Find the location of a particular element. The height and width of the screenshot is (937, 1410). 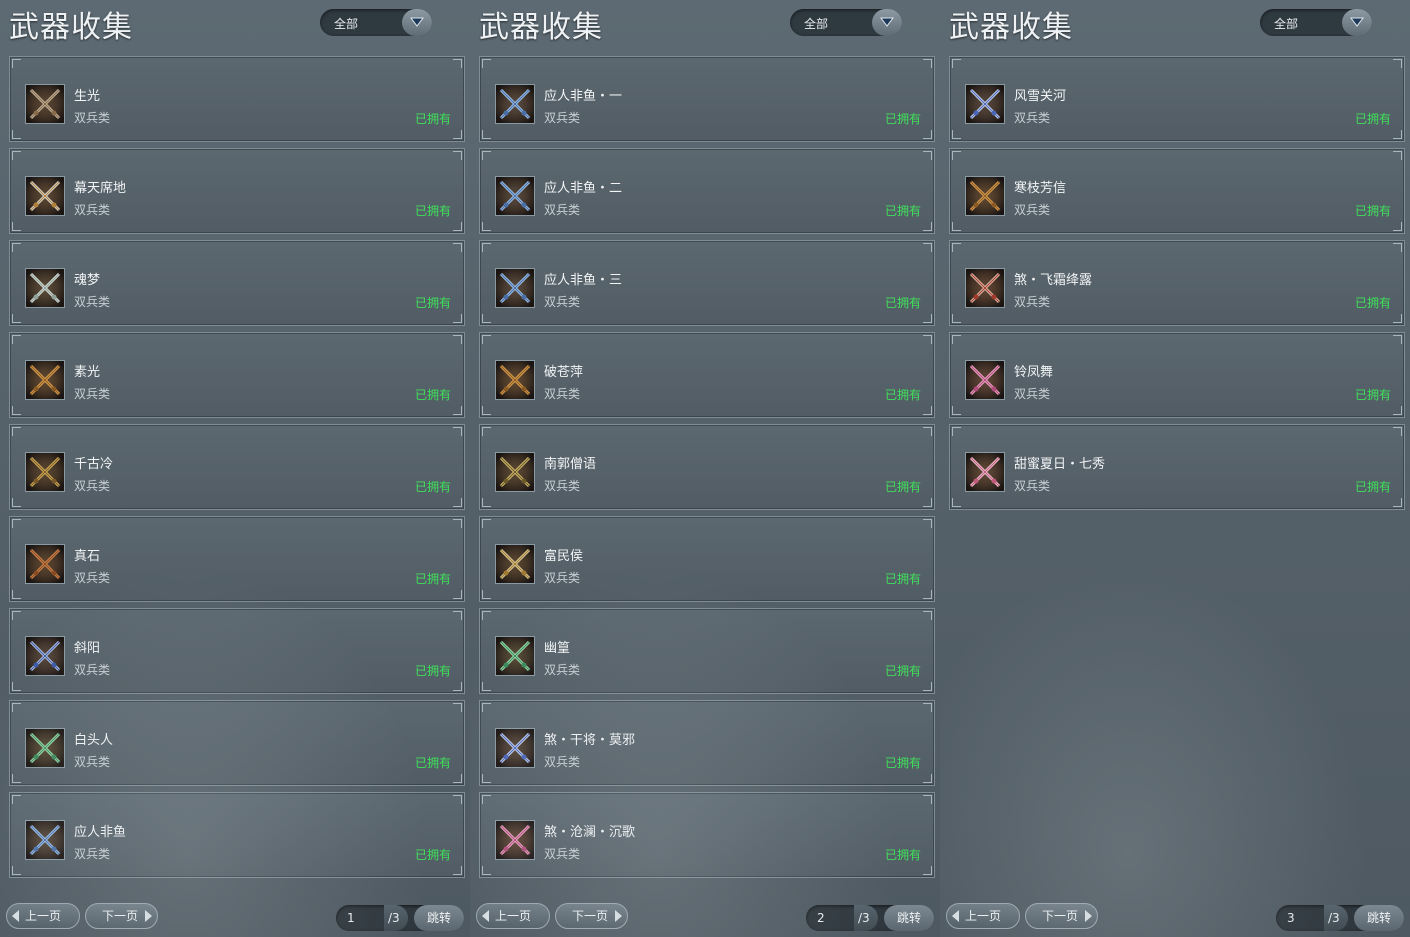

page-title: 武器收集 is located at coordinates (541, 27).